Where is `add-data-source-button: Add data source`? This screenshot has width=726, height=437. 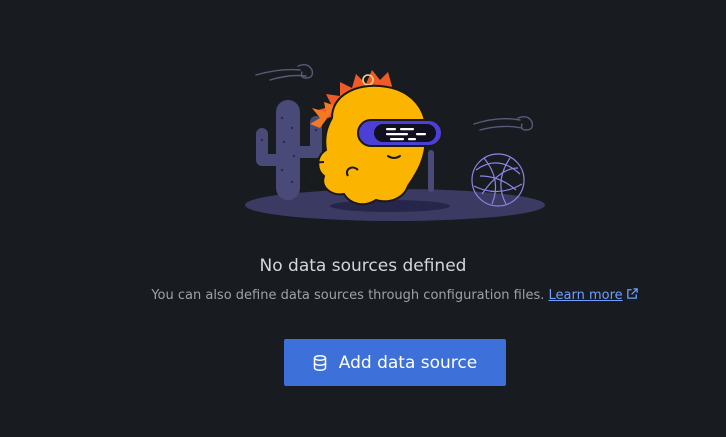 add-data-source-button: Add data source is located at coordinates (395, 362).